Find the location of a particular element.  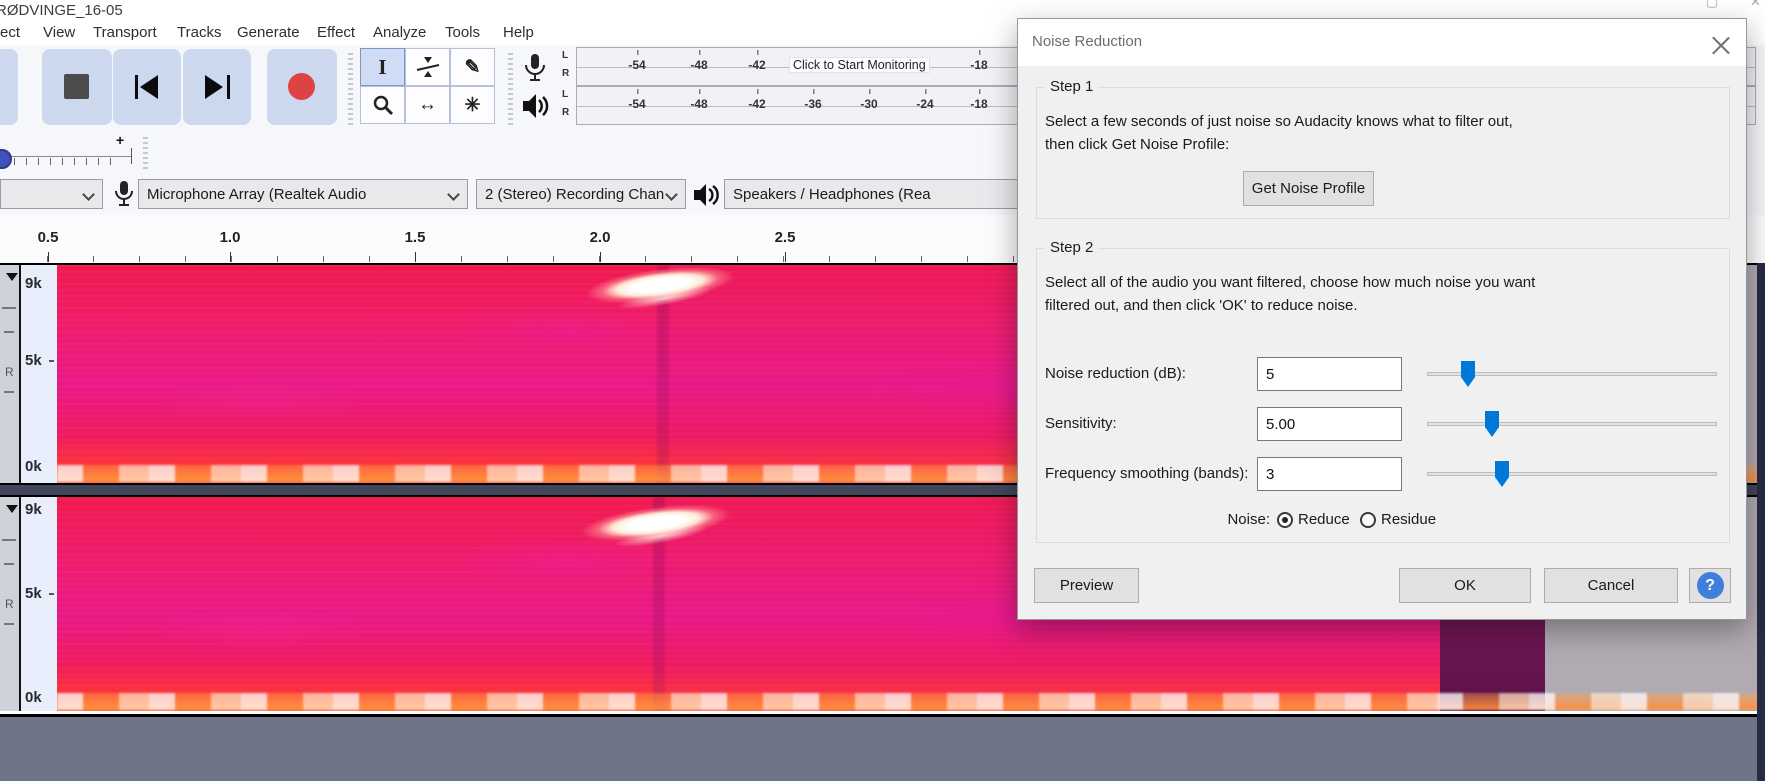

record-button is located at coordinates (302, 87).